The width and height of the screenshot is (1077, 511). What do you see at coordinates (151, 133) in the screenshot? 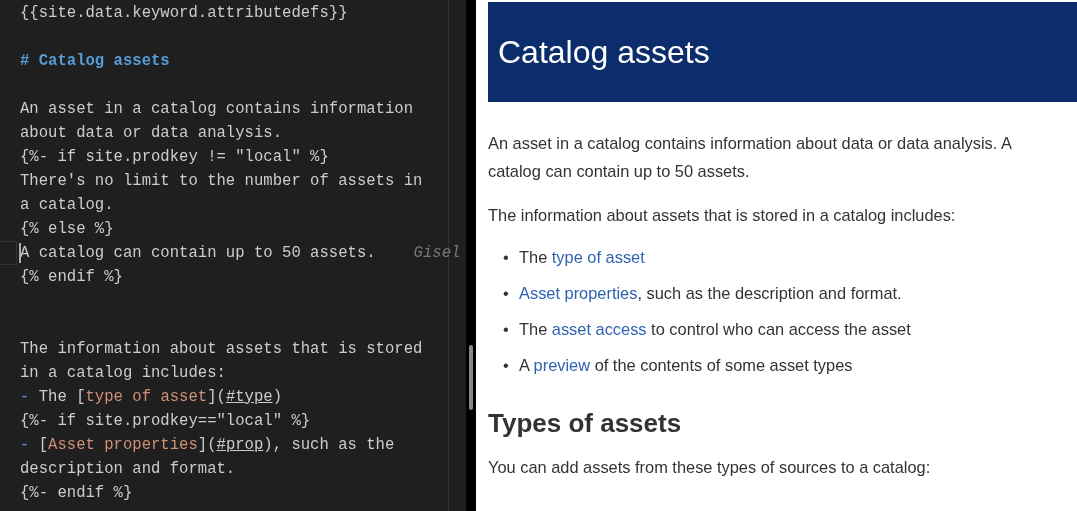
I see `code-line: about data or data analysis.` at bounding box center [151, 133].